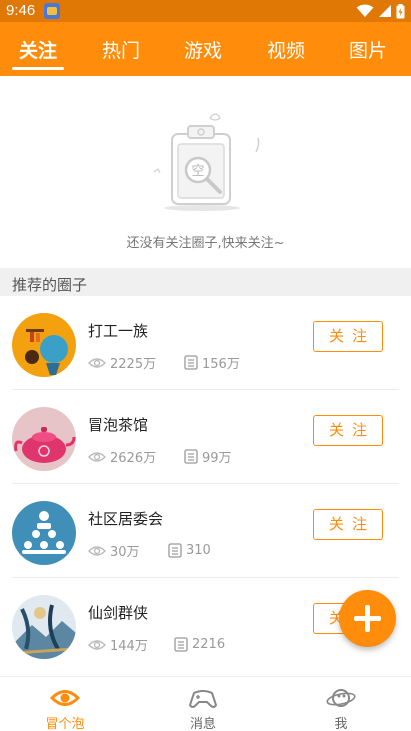 The image size is (411, 731). I want to click on battery-icon, so click(400, 10).